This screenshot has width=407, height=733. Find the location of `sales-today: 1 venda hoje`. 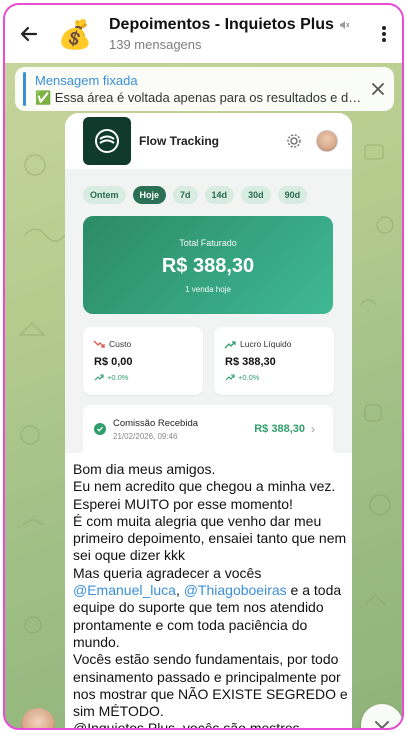

sales-today: 1 venda hoje is located at coordinates (208, 289).